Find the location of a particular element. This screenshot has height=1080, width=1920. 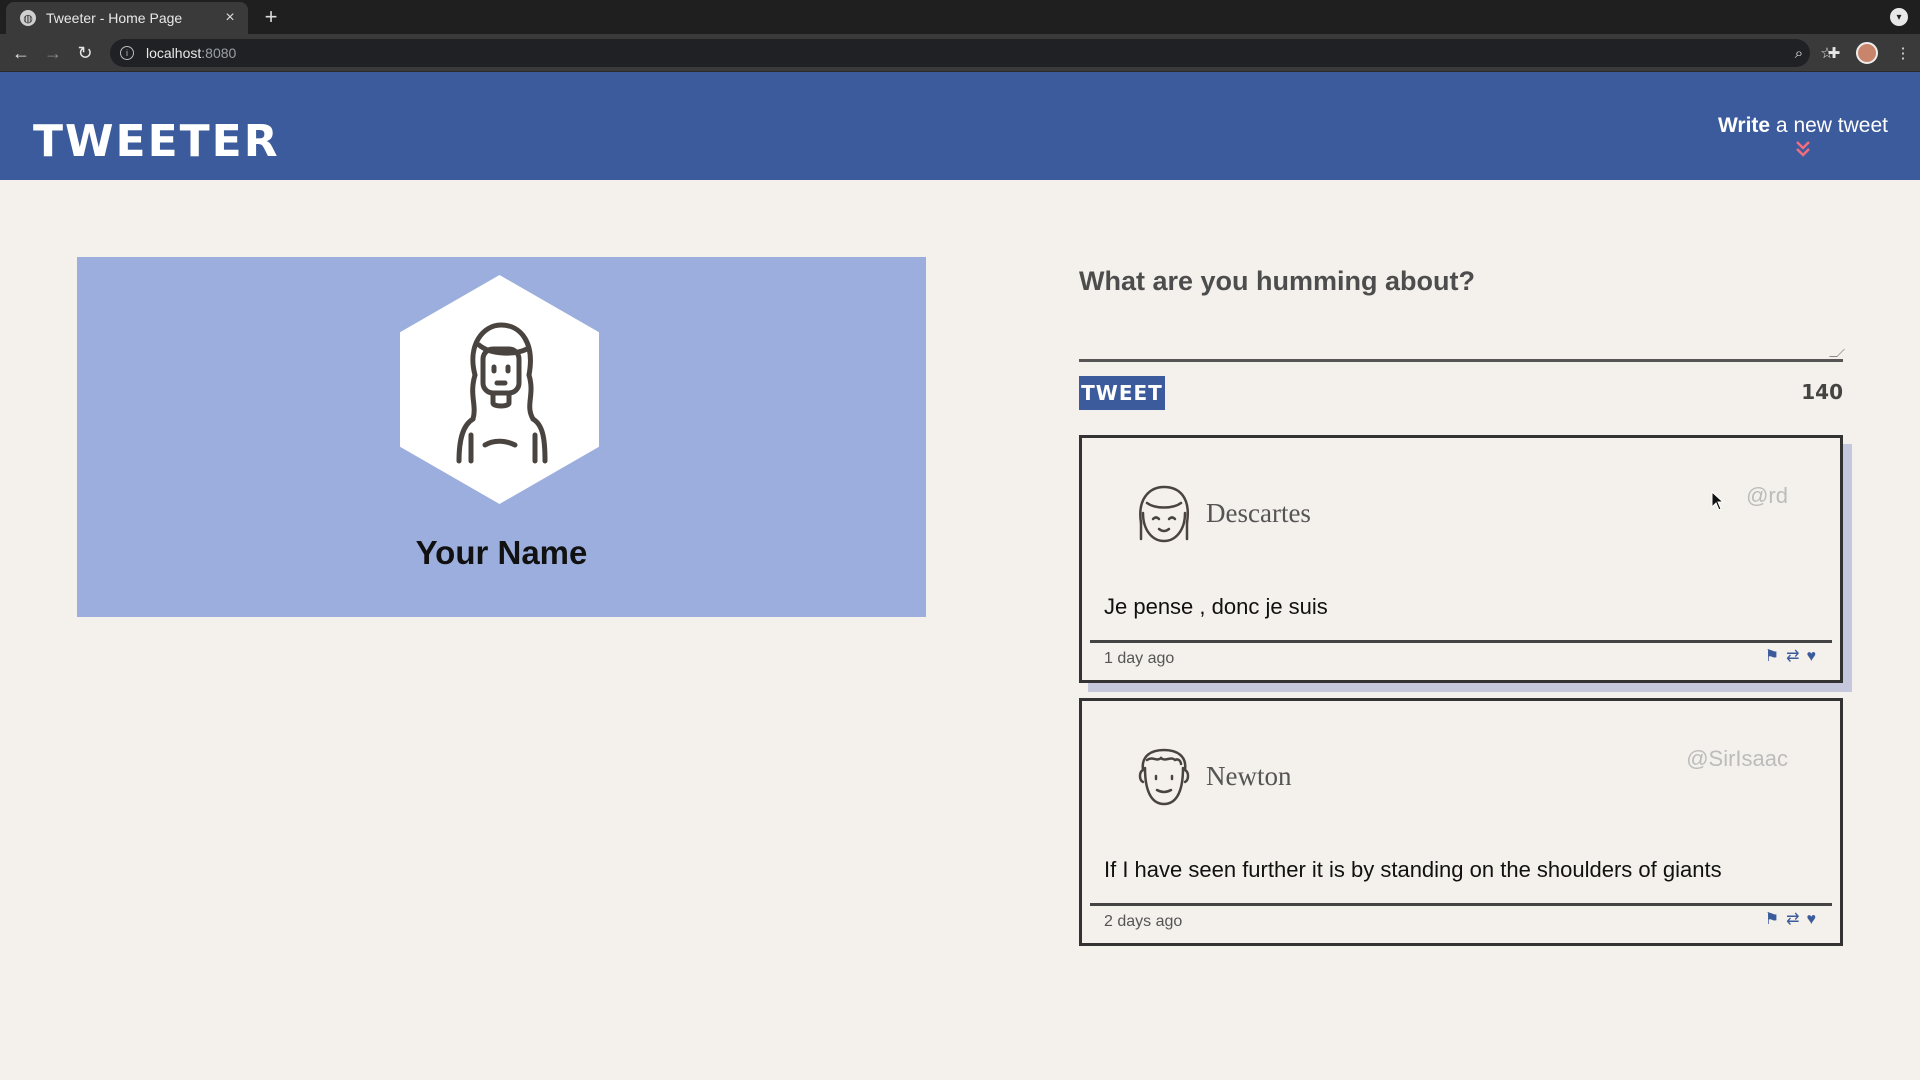

compose-toggle-text: a new tweet is located at coordinates (1829, 125).